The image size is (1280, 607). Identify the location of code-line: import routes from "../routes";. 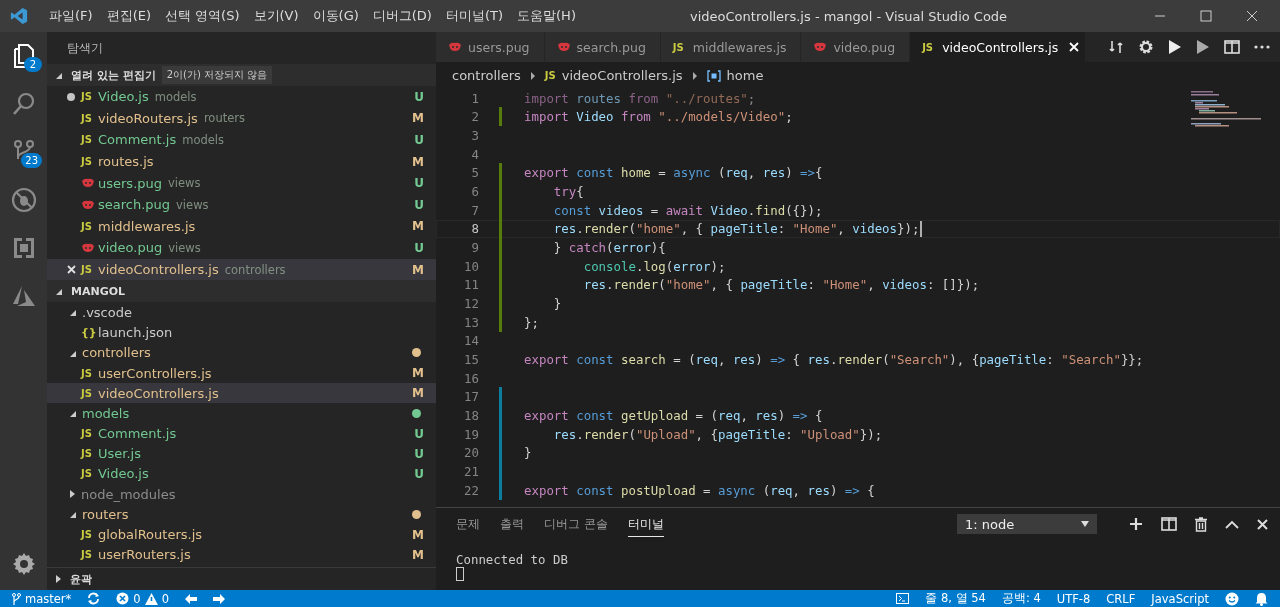
(640, 98).